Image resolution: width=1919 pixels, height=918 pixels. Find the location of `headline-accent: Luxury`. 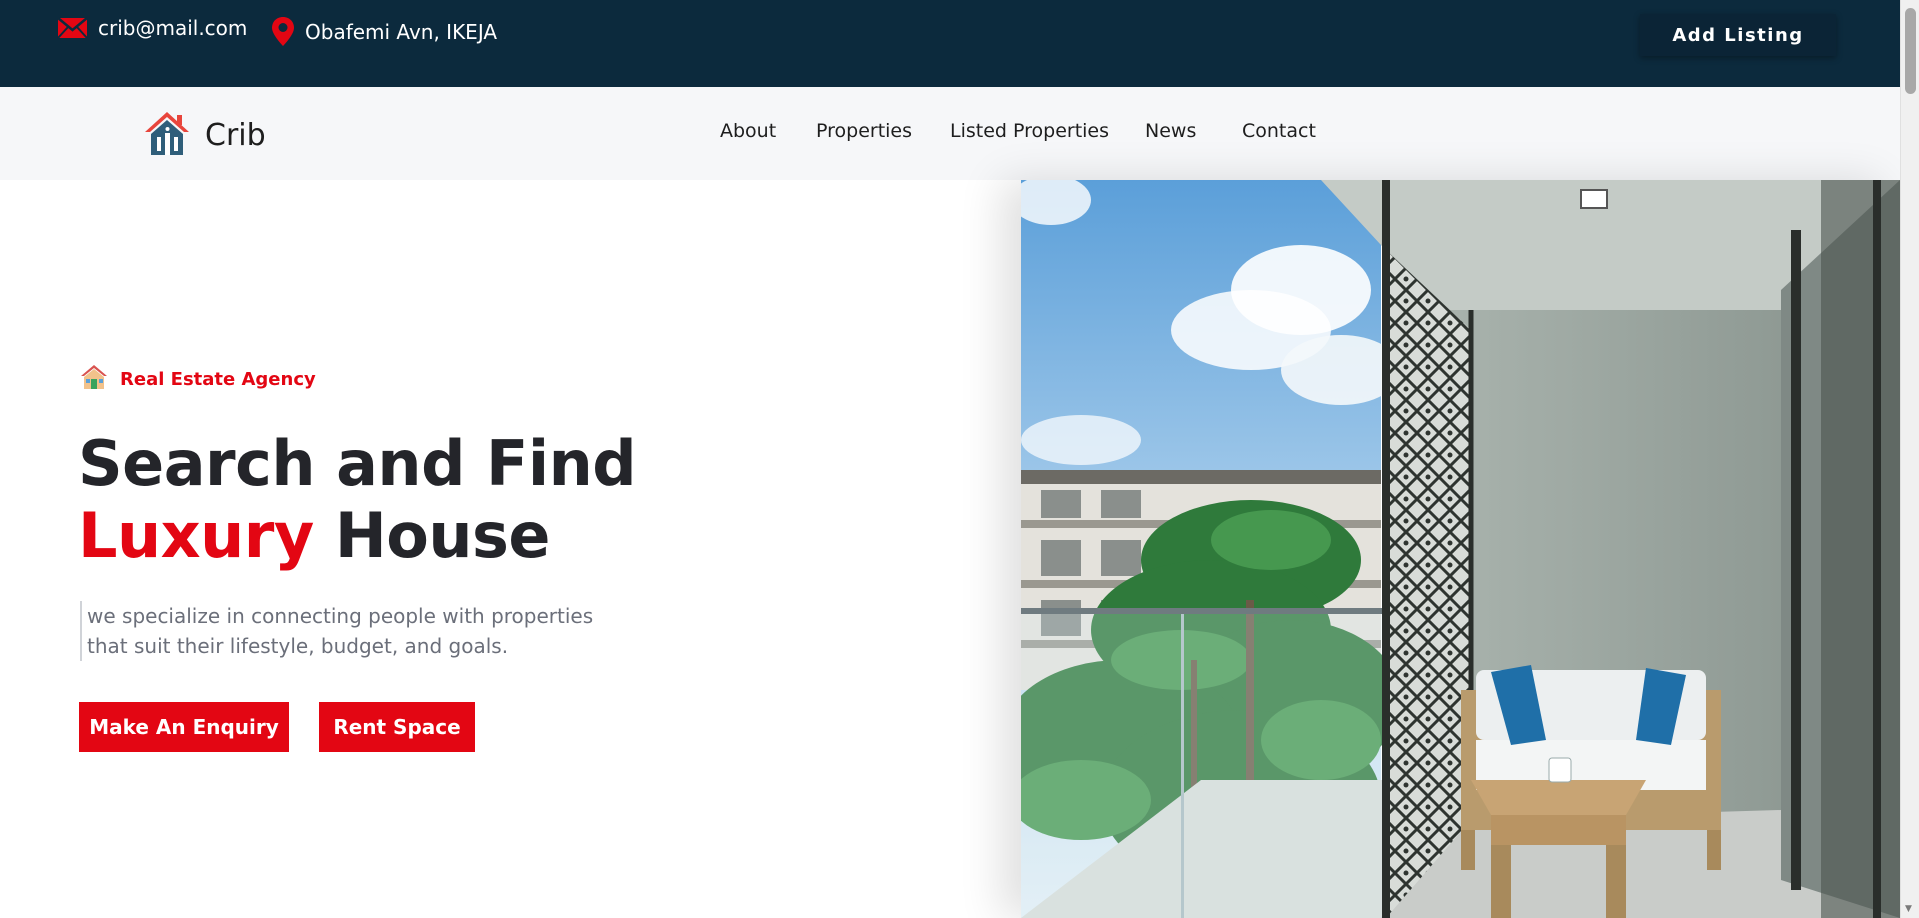

headline-accent: Luxury is located at coordinates (196, 535).